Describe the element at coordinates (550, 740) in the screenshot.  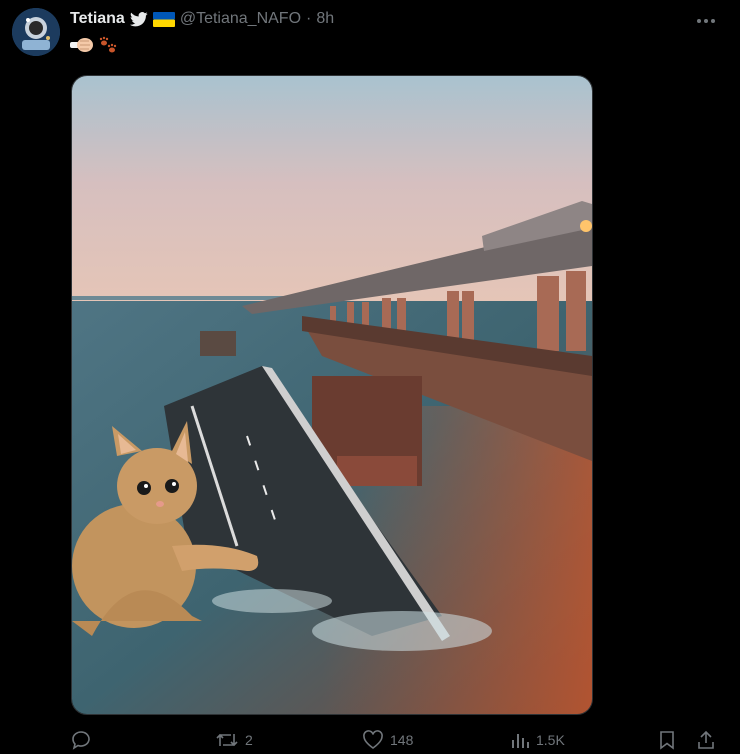
I see `view-count: 1.5K` at that location.